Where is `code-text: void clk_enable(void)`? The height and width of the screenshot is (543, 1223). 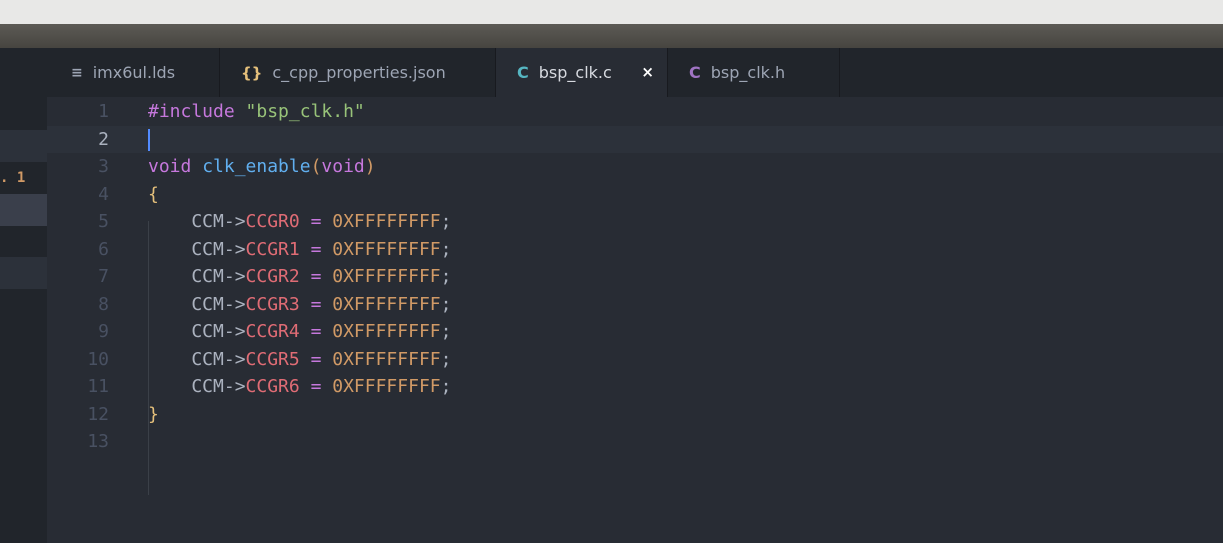 code-text: void clk_enable(void) is located at coordinates (262, 166).